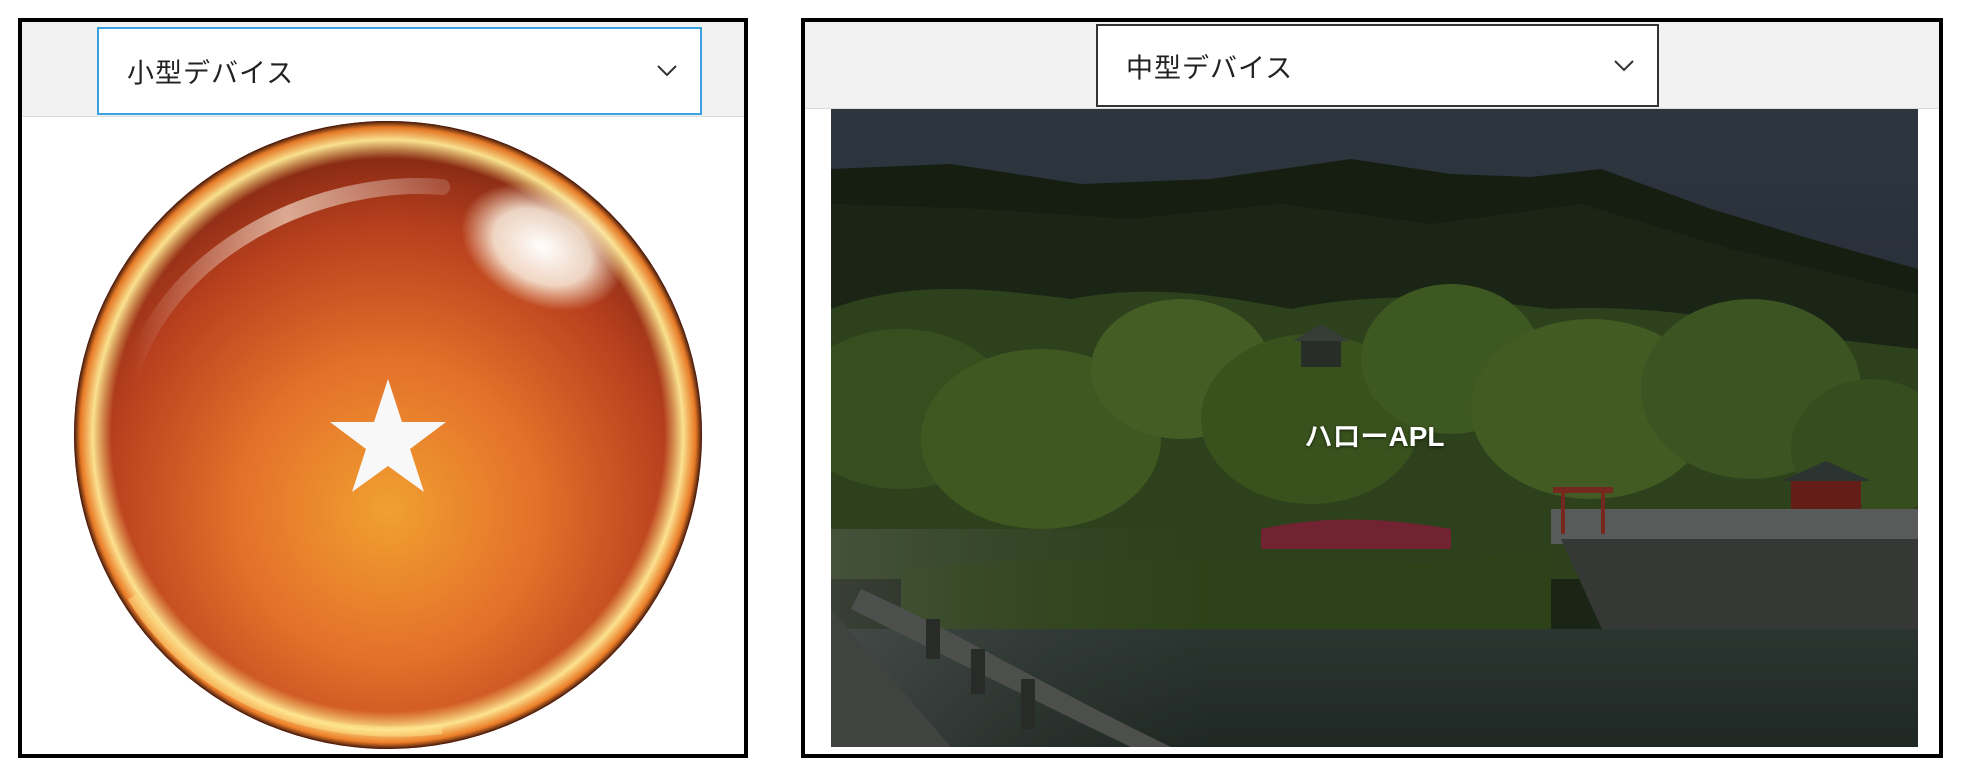 The width and height of the screenshot is (1962, 776). I want to click on device-toolbar: 中型デバイス, so click(1372, 65).